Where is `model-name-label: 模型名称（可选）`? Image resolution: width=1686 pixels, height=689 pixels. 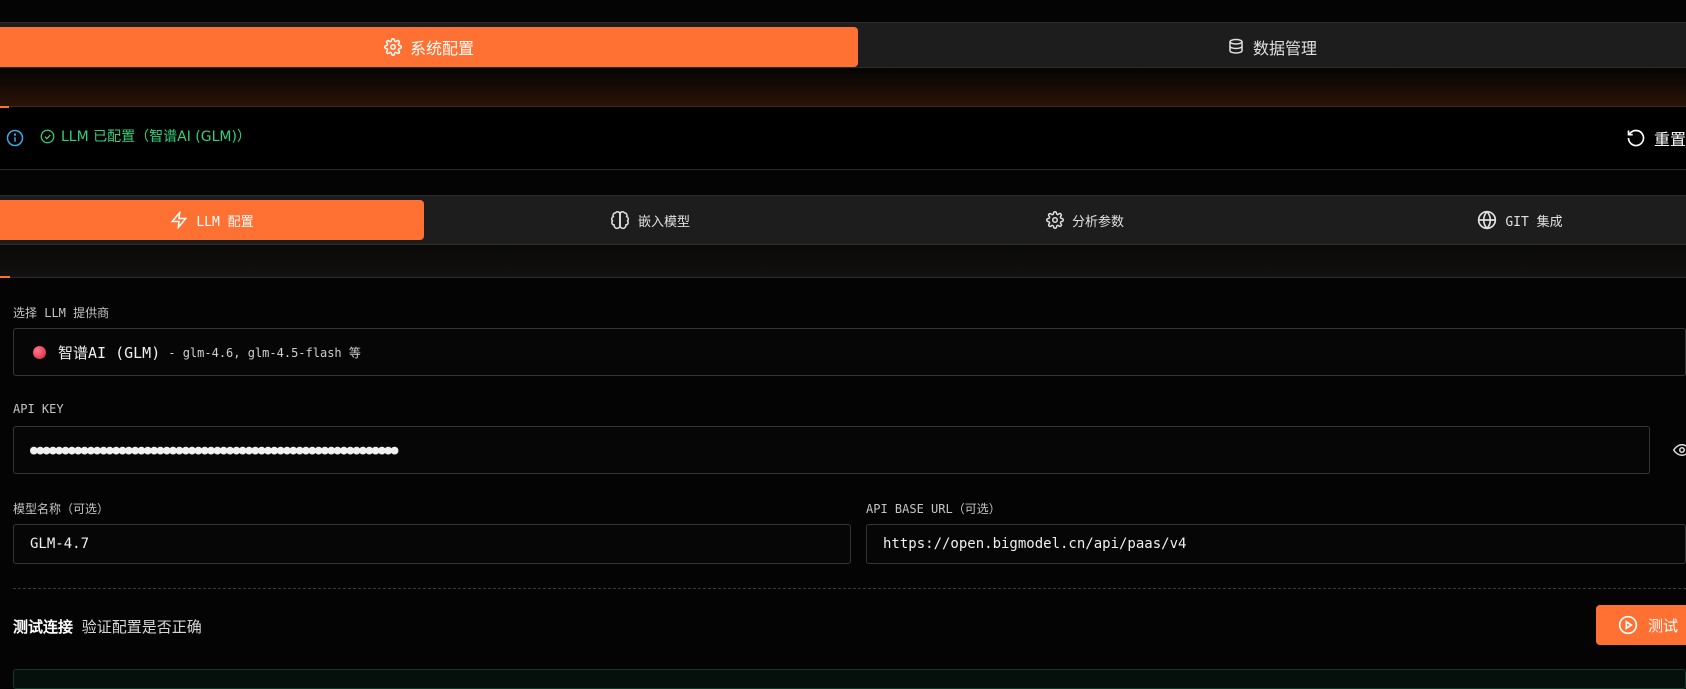 model-name-label: 模型名称（可选） is located at coordinates (61, 509).